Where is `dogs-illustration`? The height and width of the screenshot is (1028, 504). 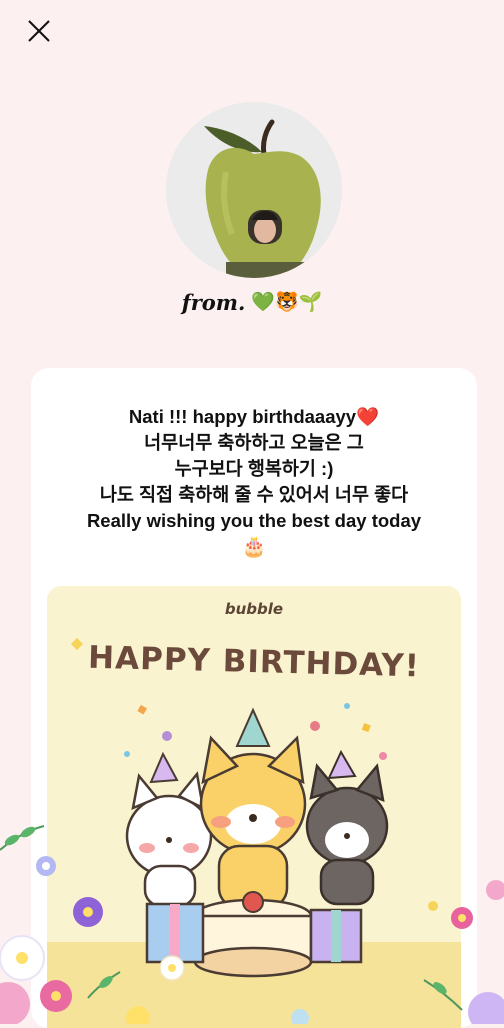
dogs-illustration is located at coordinates (257, 842).